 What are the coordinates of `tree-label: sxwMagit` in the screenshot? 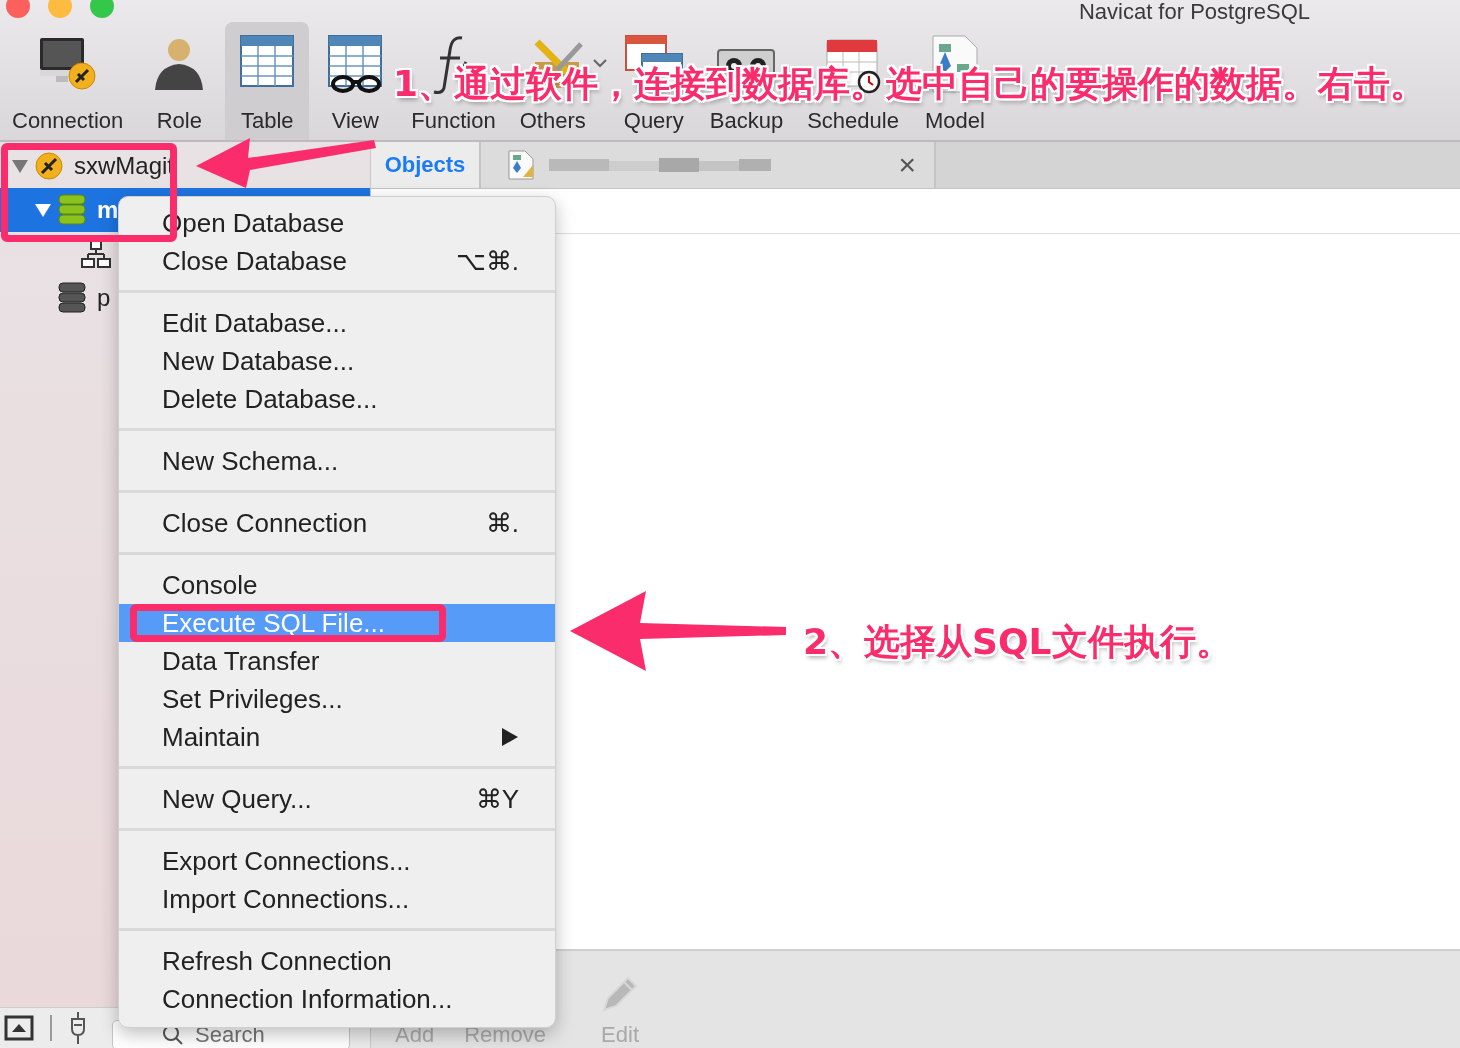 It's located at (124, 166).